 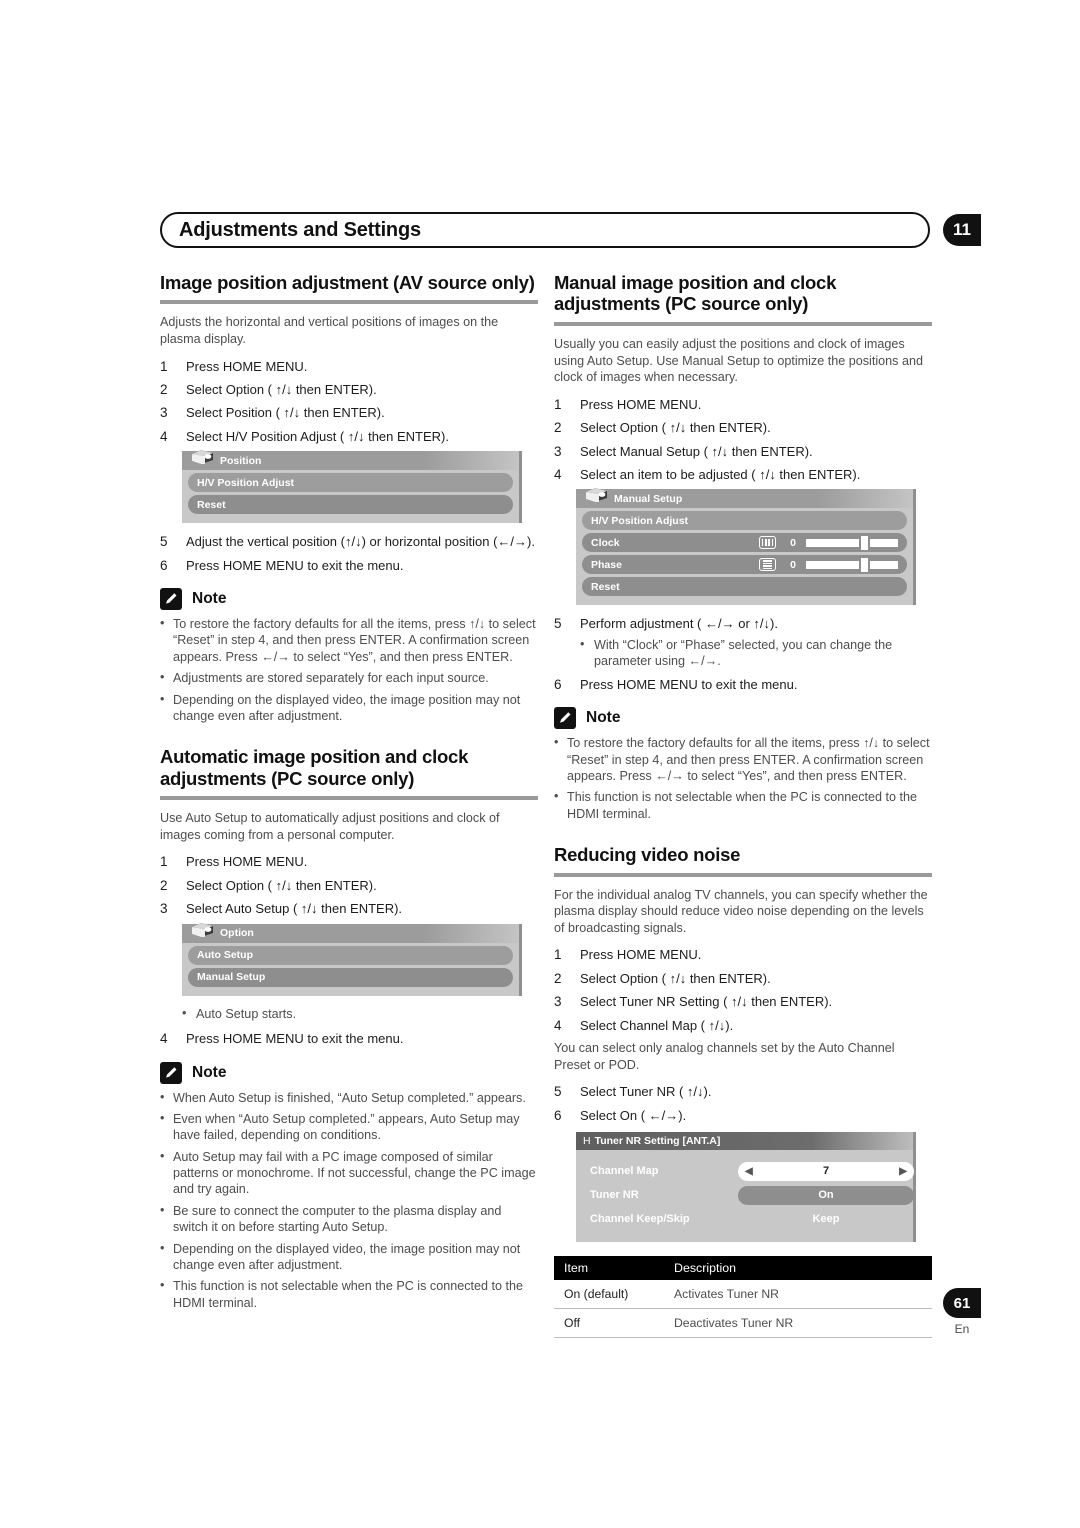 I want to click on step-item: 4 Select Channel Map ( ↑/↓)., so click(x=743, y=1025).